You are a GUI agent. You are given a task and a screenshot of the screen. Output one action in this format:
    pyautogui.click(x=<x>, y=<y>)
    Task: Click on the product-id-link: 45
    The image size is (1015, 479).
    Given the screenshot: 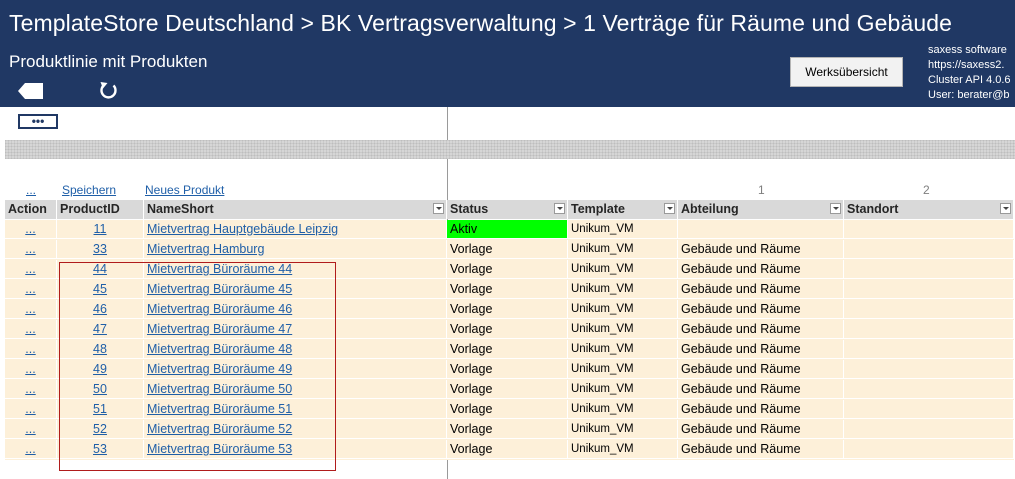 What is the action you would take?
    pyautogui.click(x=100, y=289)
    